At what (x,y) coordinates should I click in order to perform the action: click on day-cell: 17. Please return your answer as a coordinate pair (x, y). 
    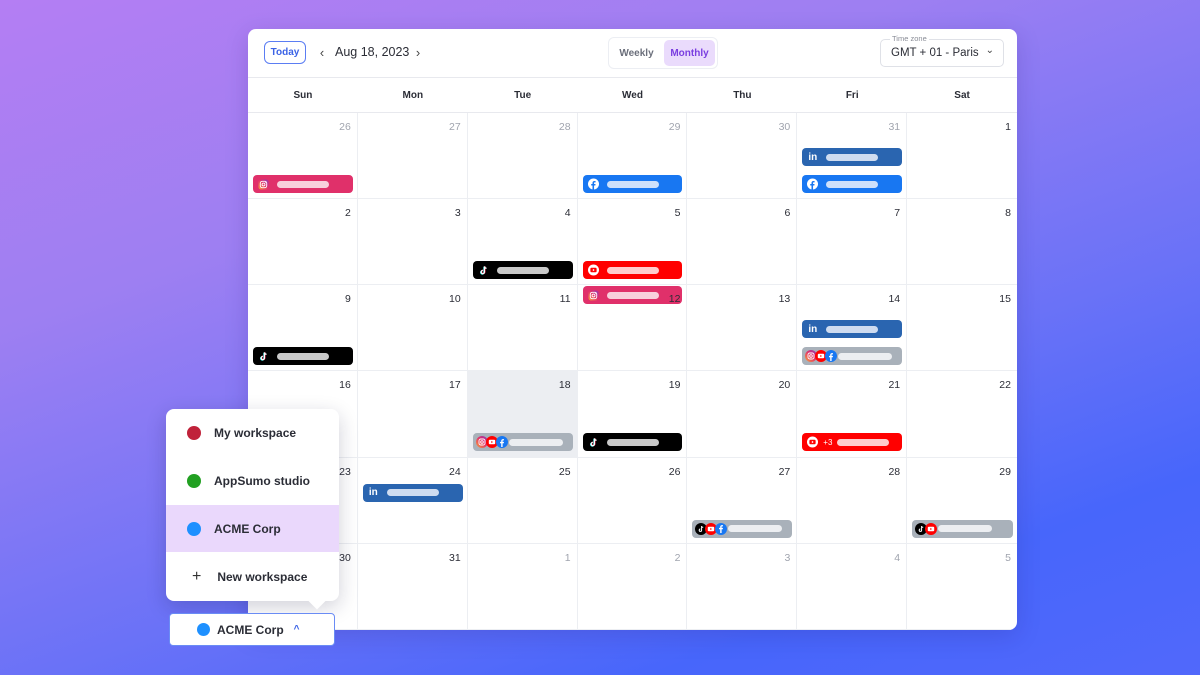
    Looking at the image, I should click on (412, 414).